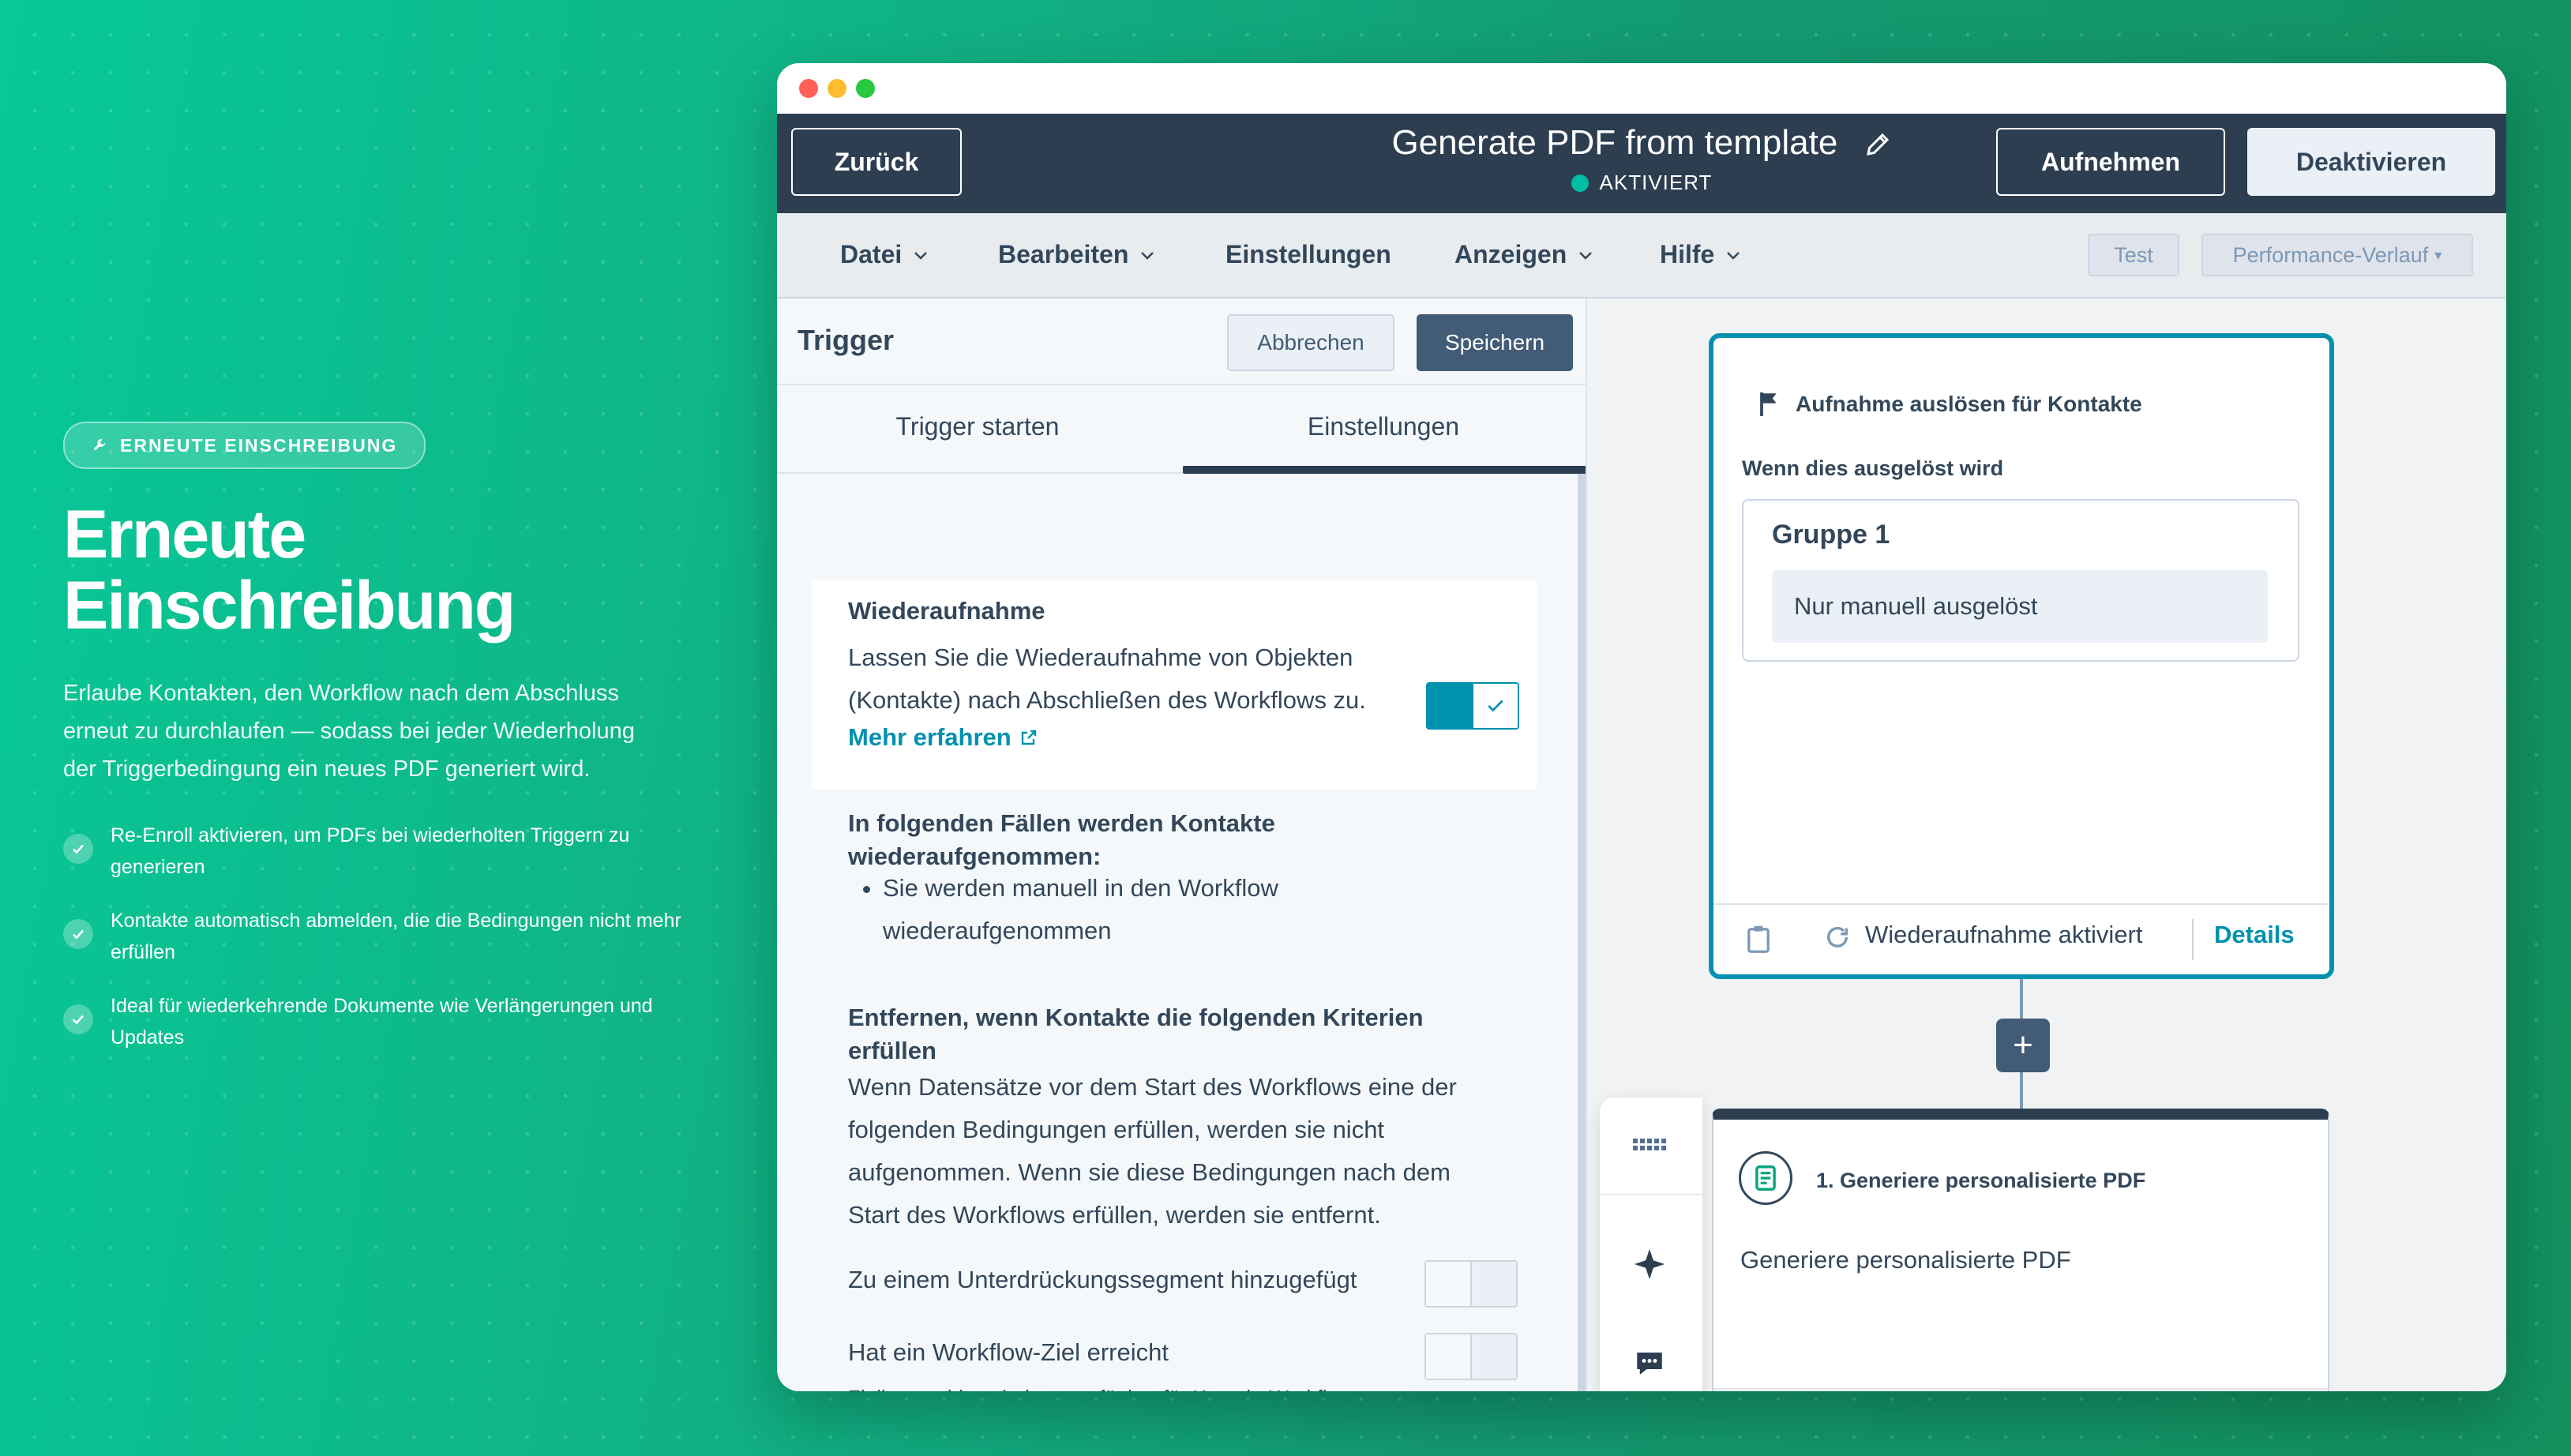 This screenshot has width=2571, height=1456. Describe the element at coordinates (1181, 341) in the screenshot. I see `trigger-panel-header: Trigger Abbrechen Speichern` at that location.